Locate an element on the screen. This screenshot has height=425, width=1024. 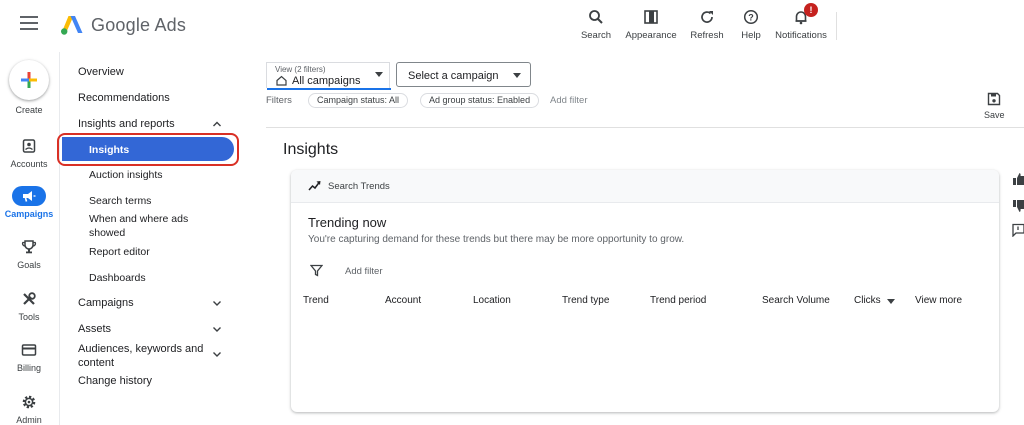
rail-label-tools: Tools is located at coordinates (29, 317).